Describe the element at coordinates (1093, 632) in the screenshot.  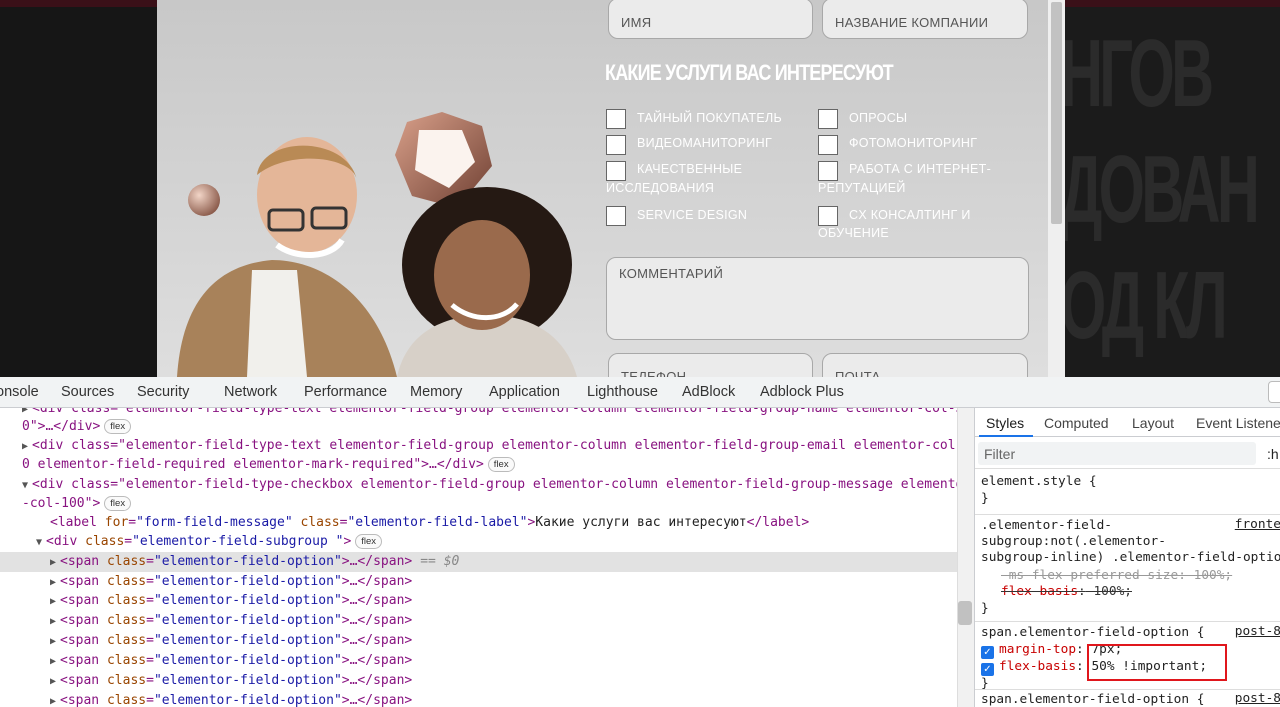
I see `rule-selector: span.elementor-field-option {` at that location.